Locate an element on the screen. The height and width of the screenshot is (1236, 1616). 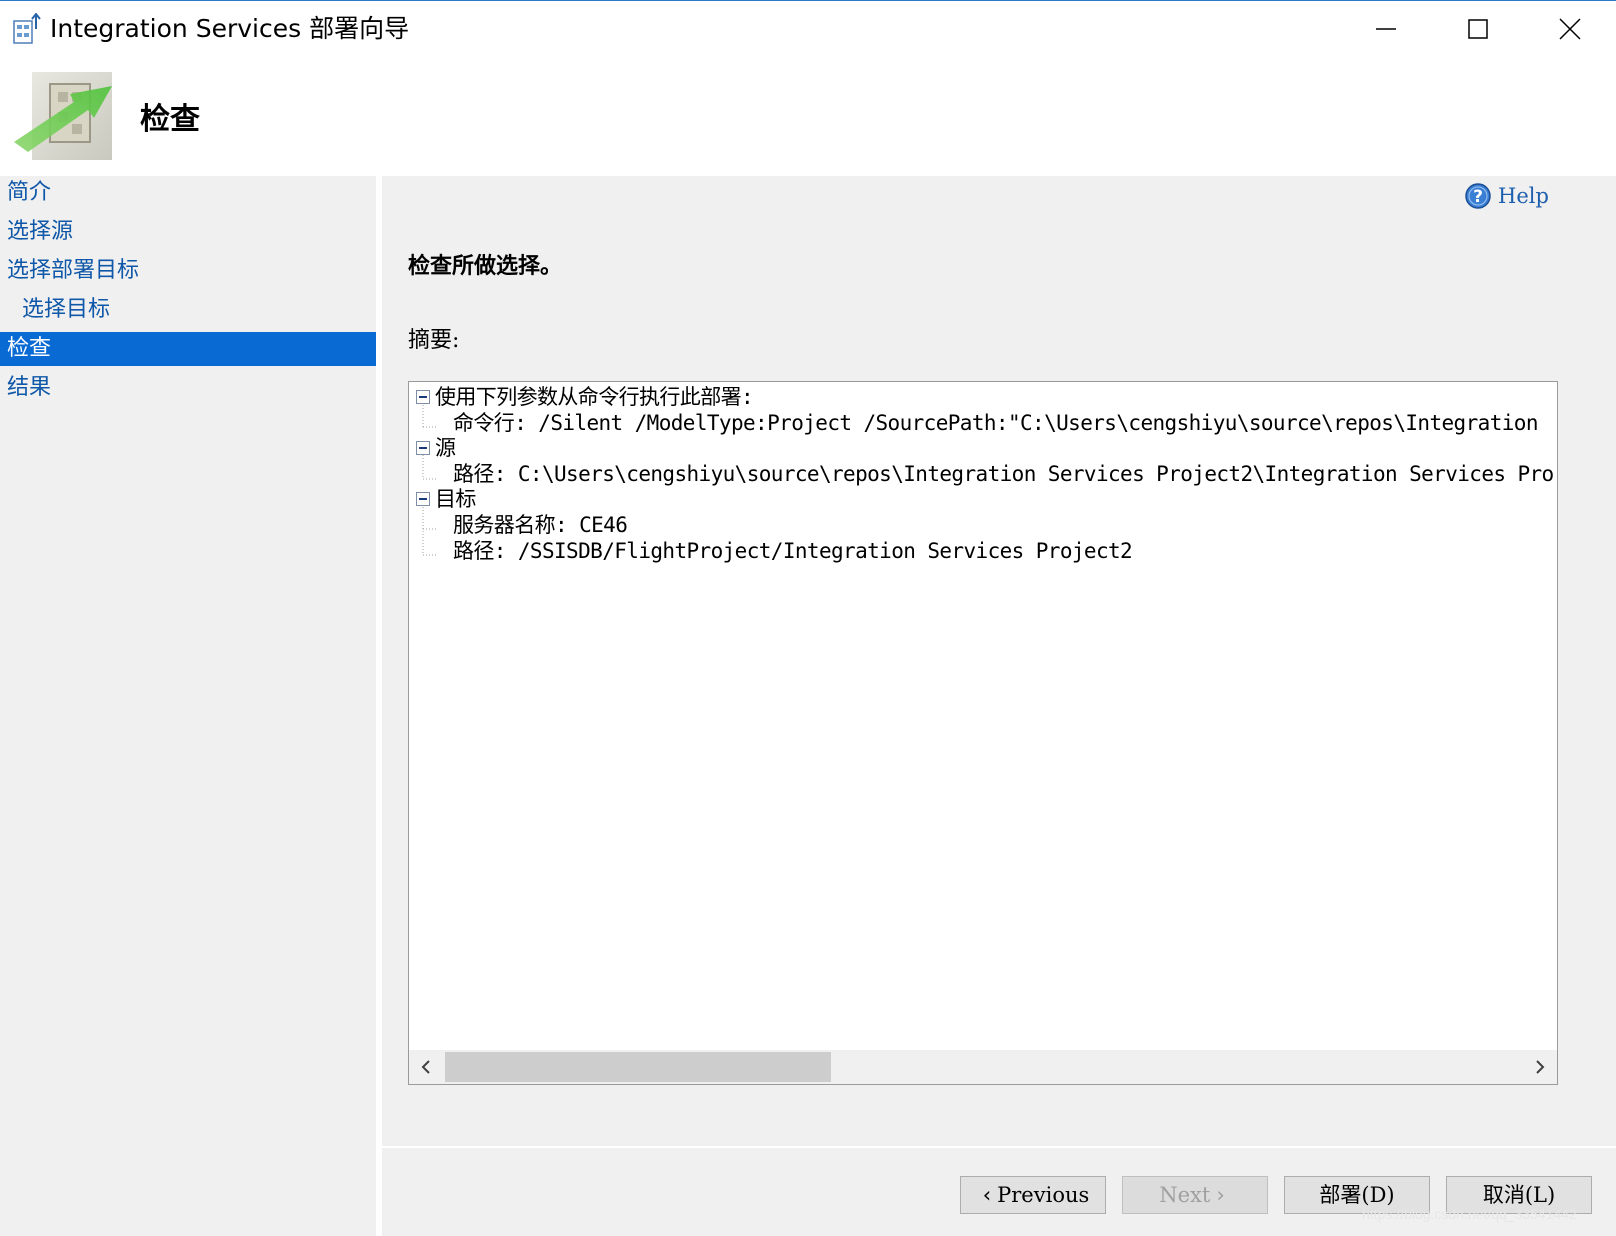
app-icon is located at coordinates (27, 28).